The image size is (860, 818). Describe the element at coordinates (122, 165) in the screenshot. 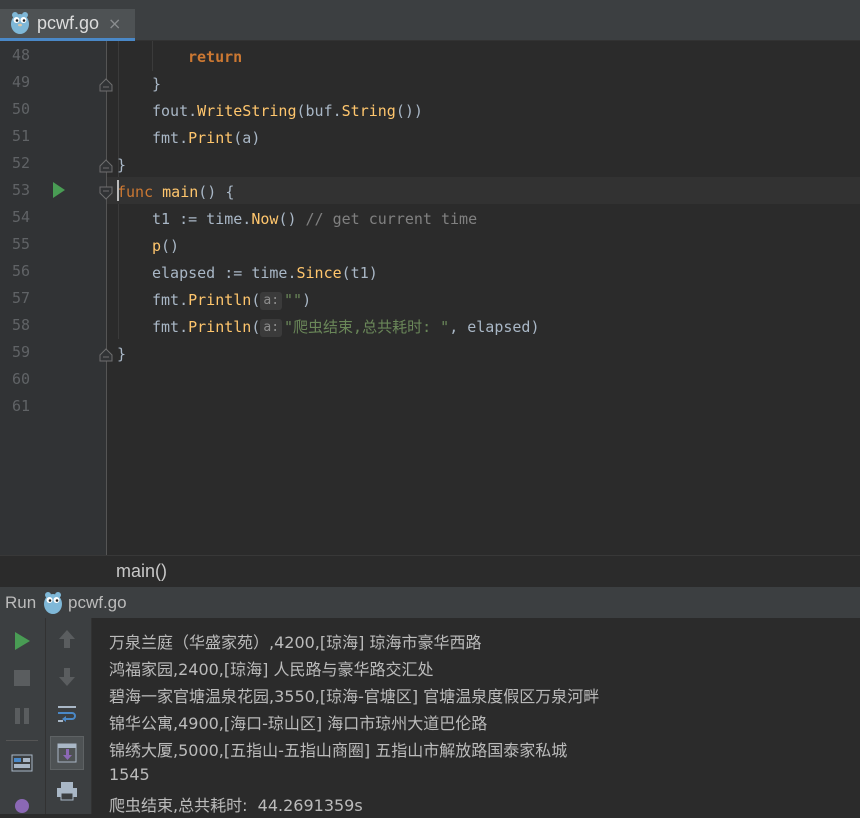

I see `code-line-52: }` at that location.